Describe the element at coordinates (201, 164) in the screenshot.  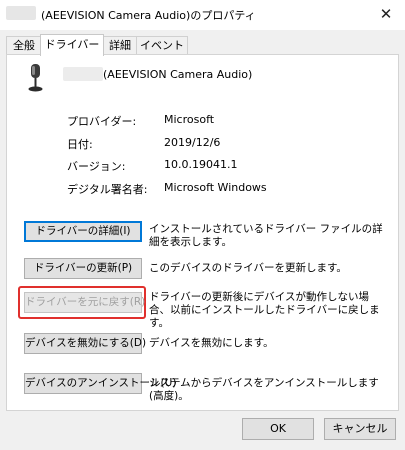
I see `version-value: 10.0.19041.1` at that location.